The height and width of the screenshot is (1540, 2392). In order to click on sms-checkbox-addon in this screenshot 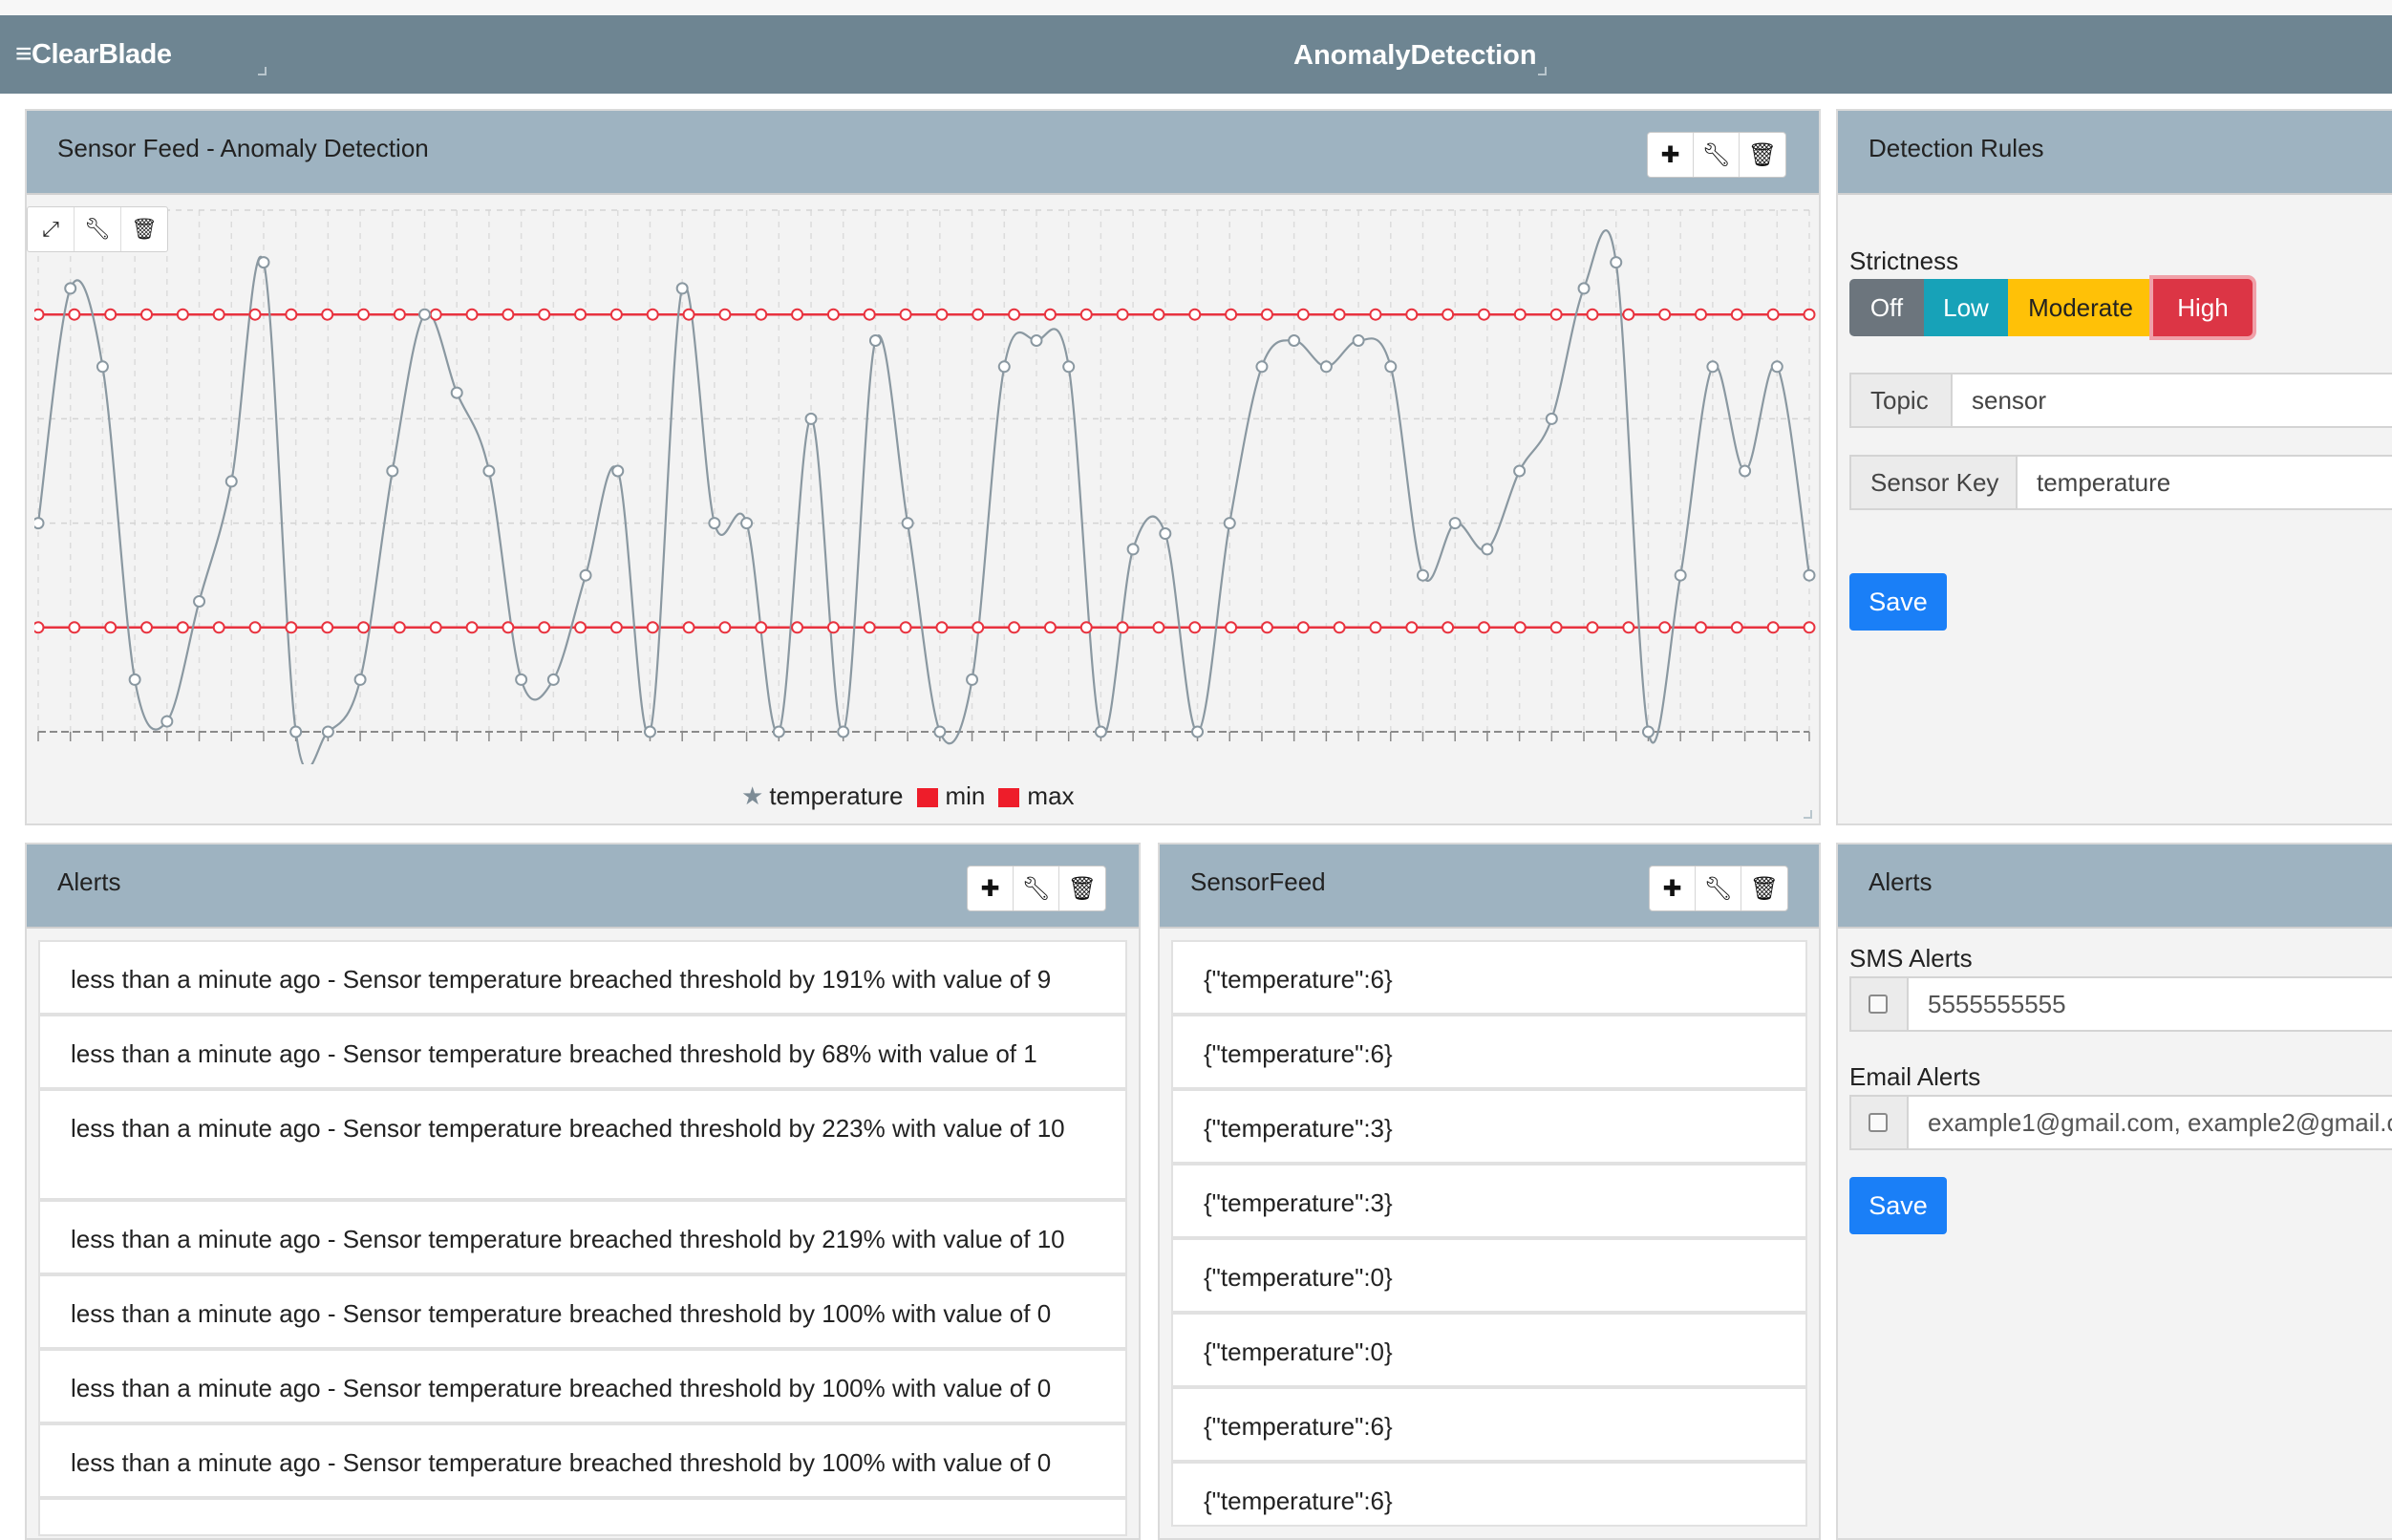, I will do `click(1879, 1004)`.